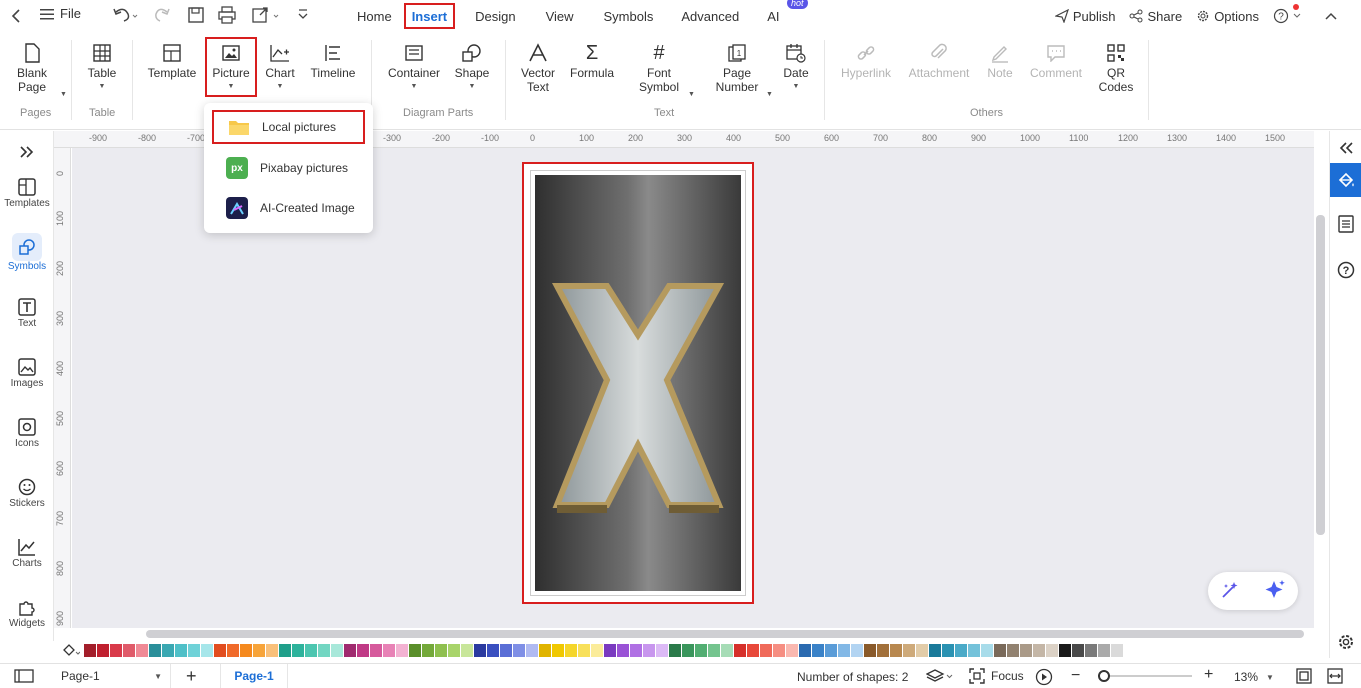 This screenshot has height=688, width=1361. What do you see at coordinates (429, 16) in the screenshot?
I see `tab-insert: Insert` at bounding box center [429, 16].